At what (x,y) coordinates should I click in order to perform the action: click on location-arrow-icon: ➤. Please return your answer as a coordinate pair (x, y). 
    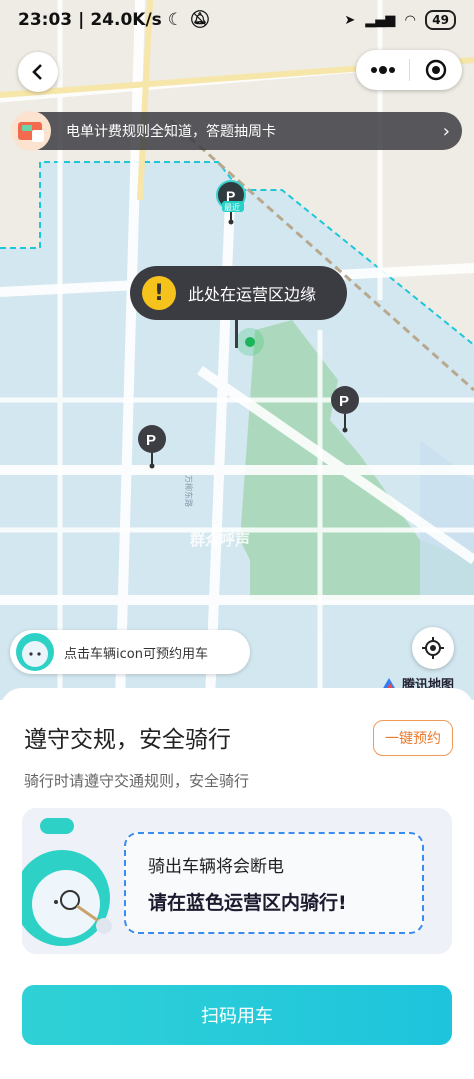
    Looking at the image, I should click on (350, 20).